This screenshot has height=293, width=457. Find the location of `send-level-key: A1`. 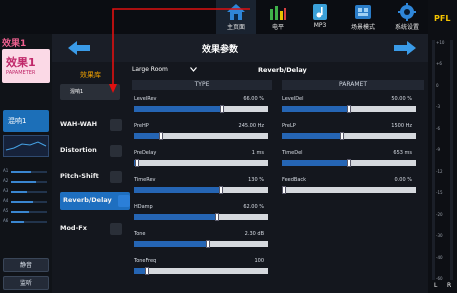

send-level-key: A1 is located at coordinates (6, 170).